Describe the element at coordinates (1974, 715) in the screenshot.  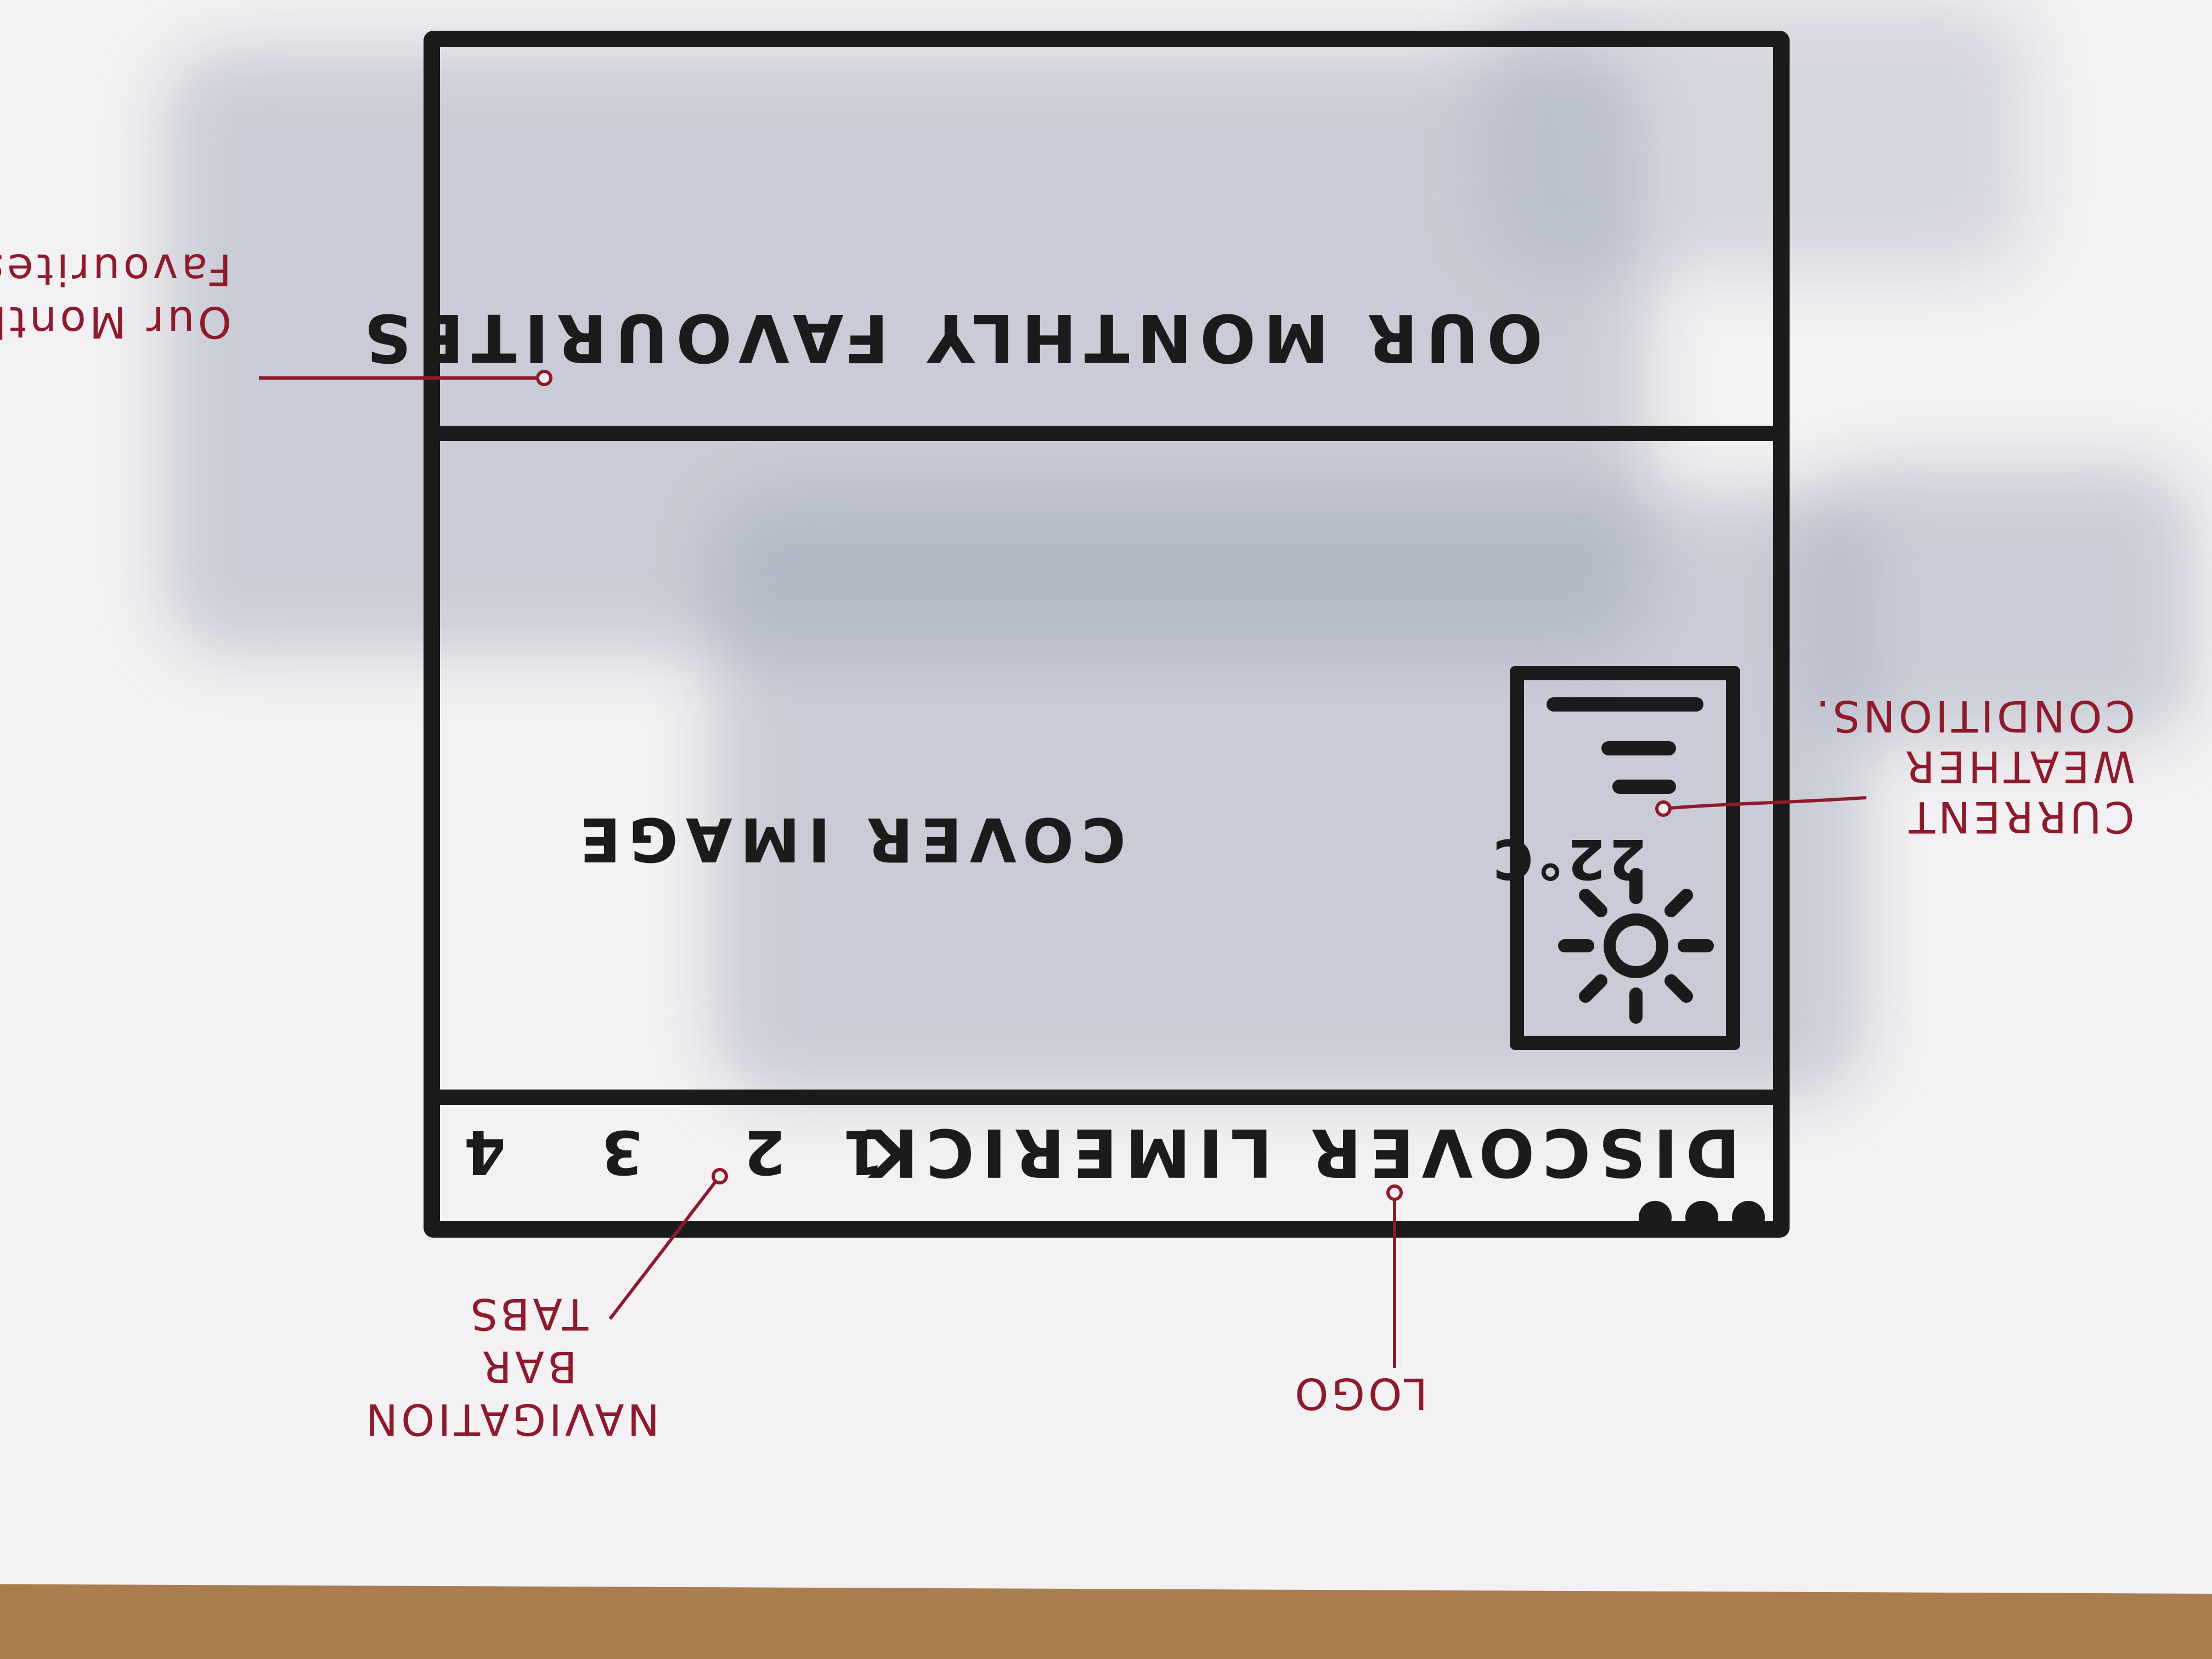
I see `annotation-line: CONDITIONS.` at that location.